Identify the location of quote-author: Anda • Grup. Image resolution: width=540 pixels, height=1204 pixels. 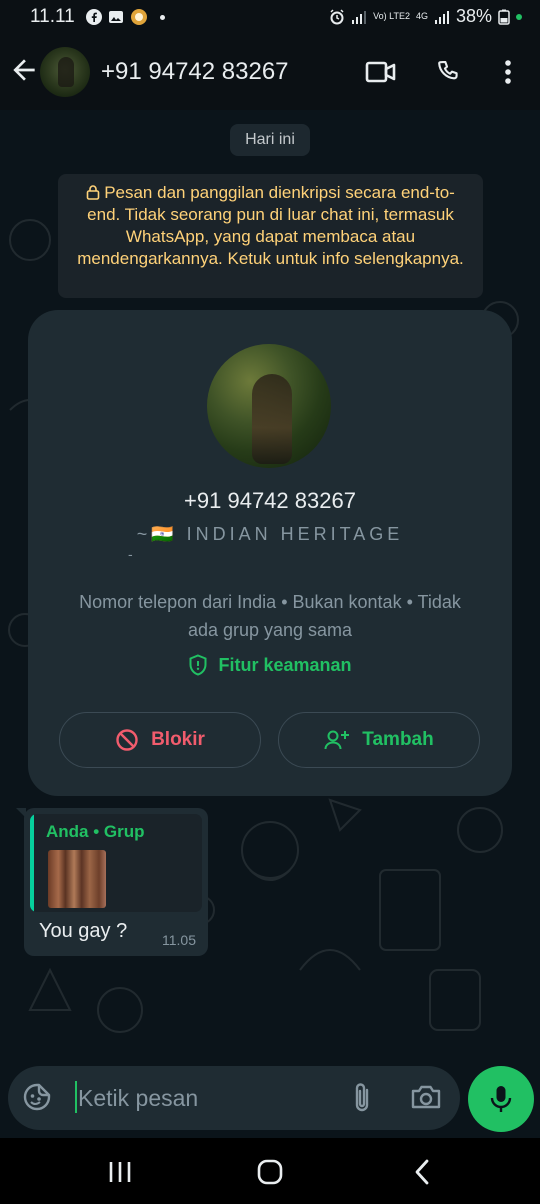
(95, 831).